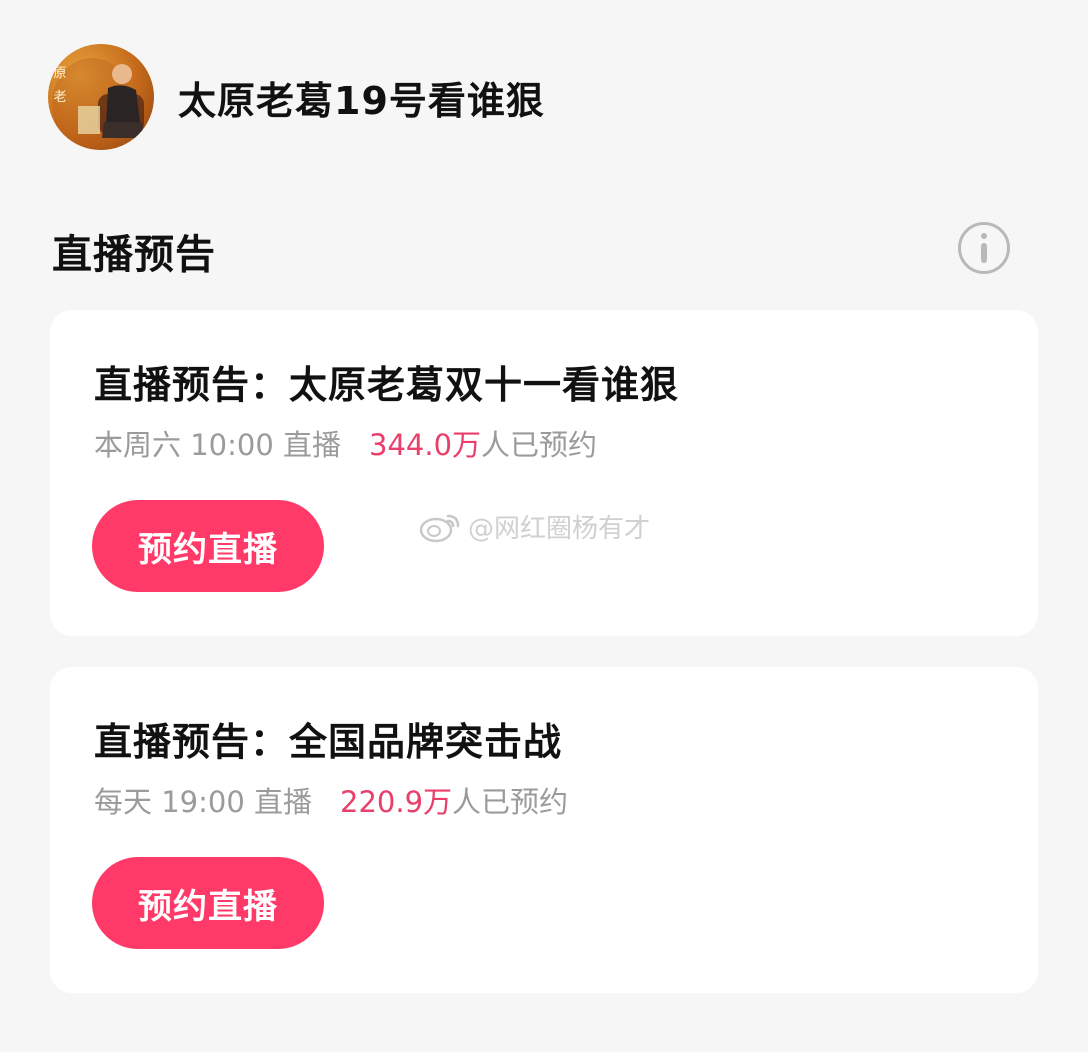 The height and width of the screenshot is (1052, 1088). What do you see at coordinates (134, 255) in the screenshot?
I see `section-title: 直播预告` at bounding box center [134, 255].